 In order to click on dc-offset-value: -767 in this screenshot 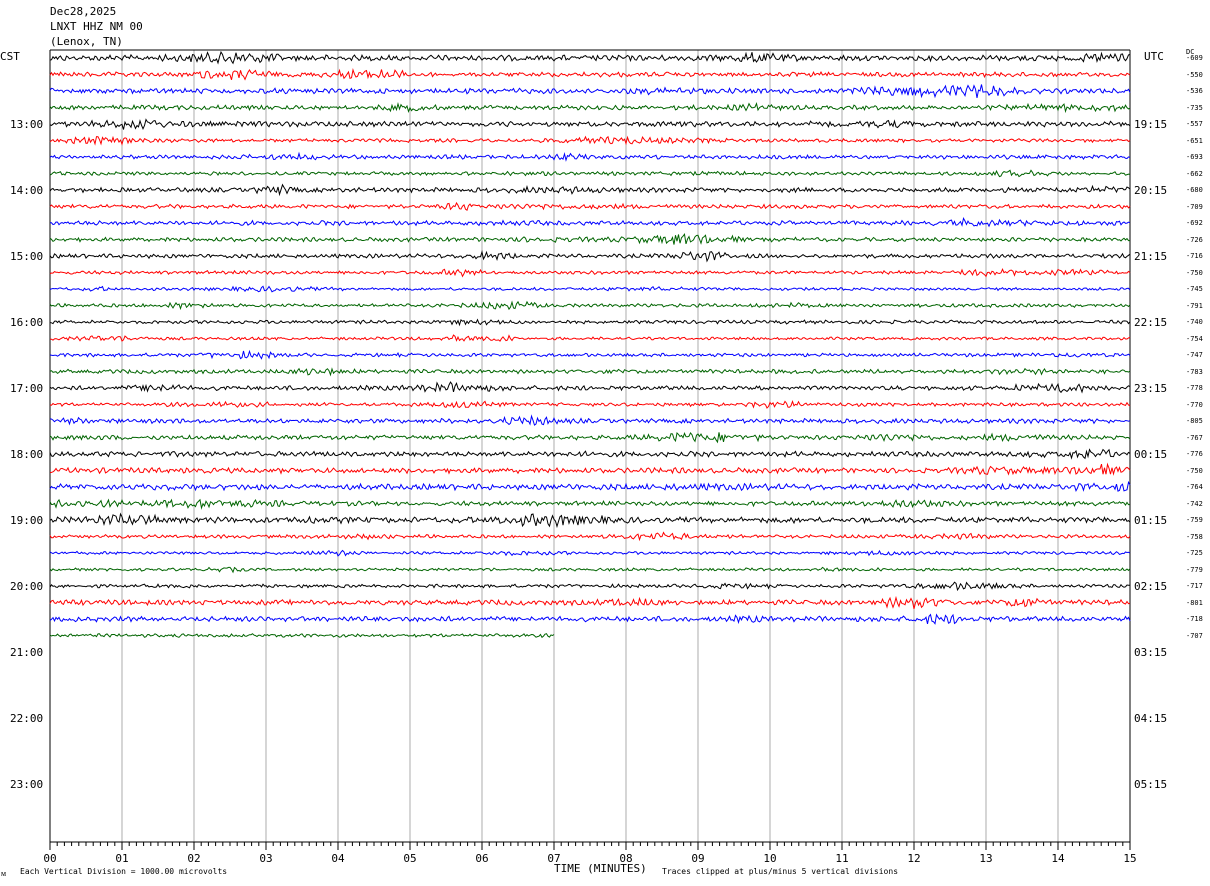, I will do `click(1194, 437)`.